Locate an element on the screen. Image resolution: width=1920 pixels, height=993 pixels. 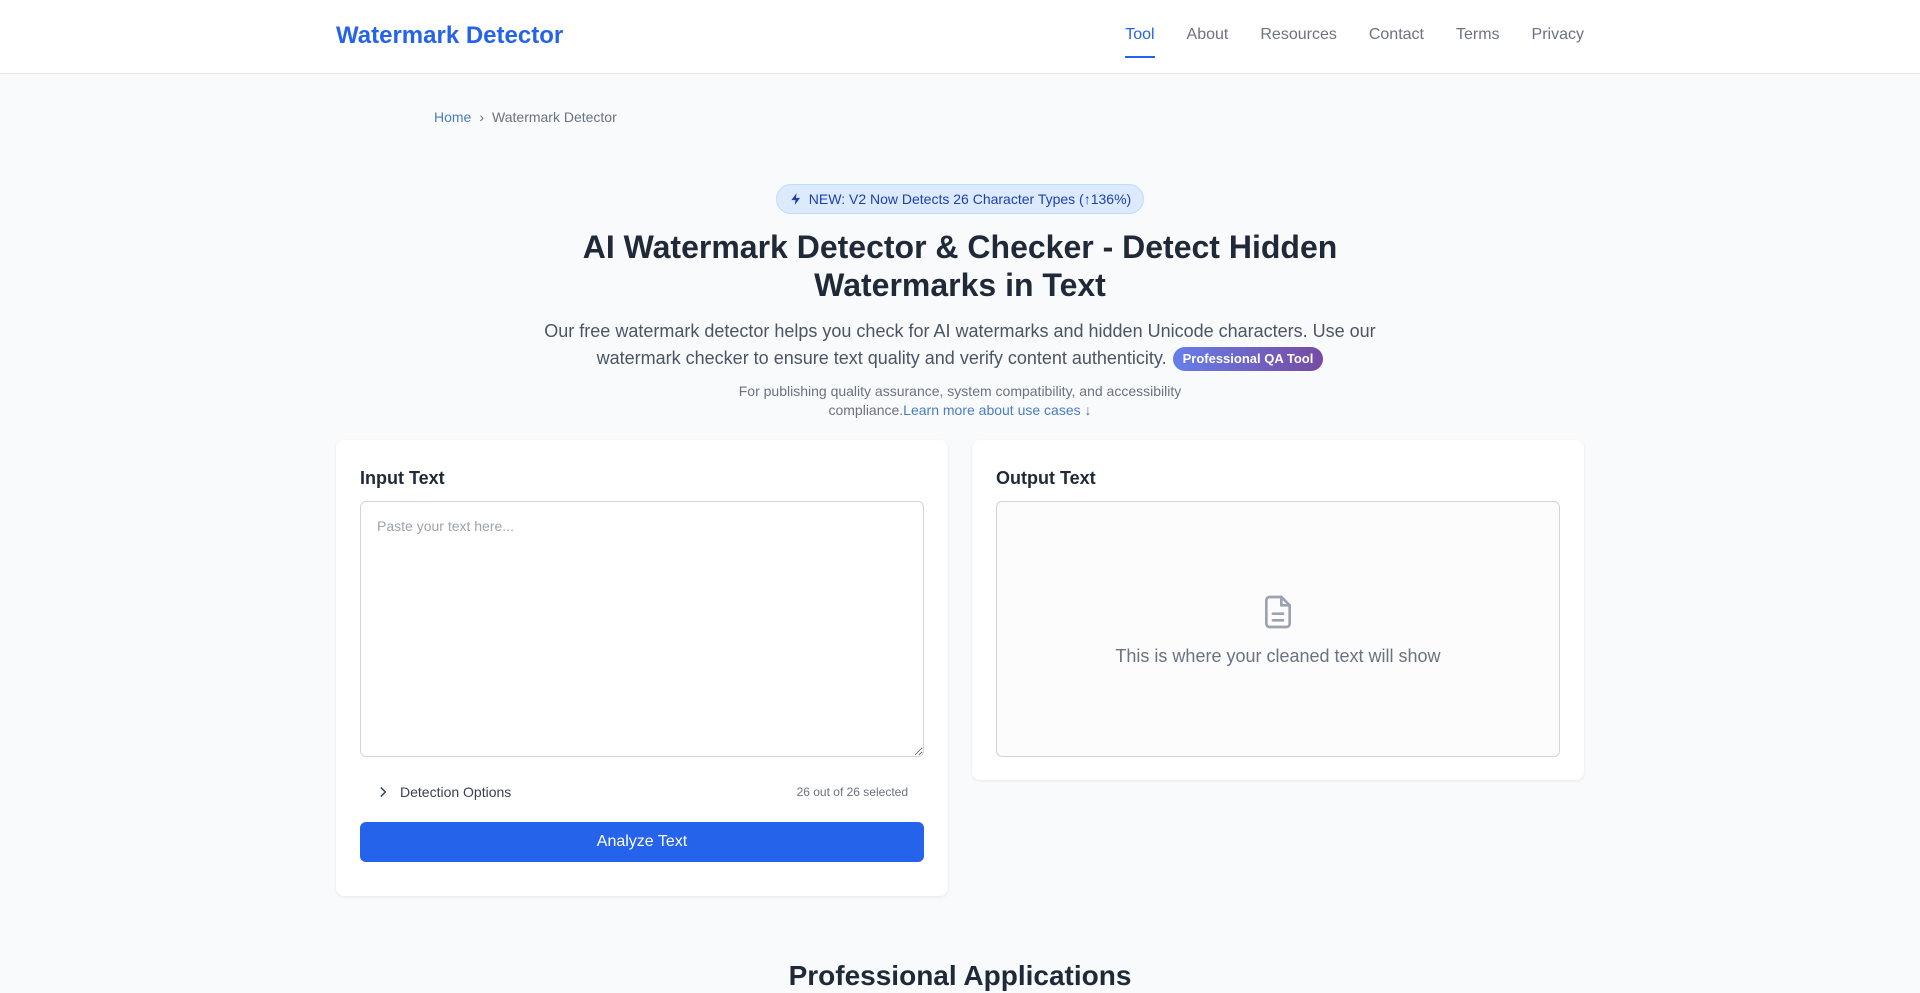
brand-logo: Watermark Detector is located at coordinates (449, 36).